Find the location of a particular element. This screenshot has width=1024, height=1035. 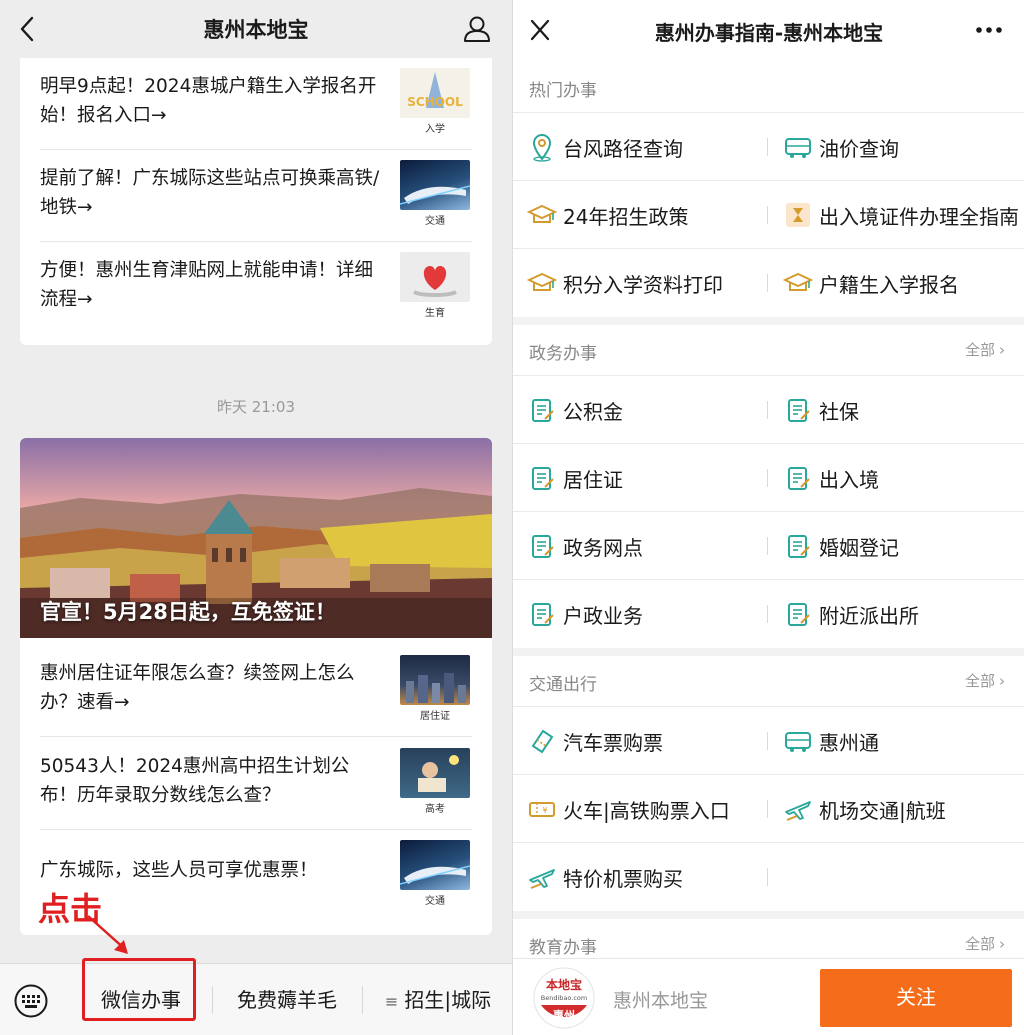

annotation-highlight-box is located at coordinates (139, 989).